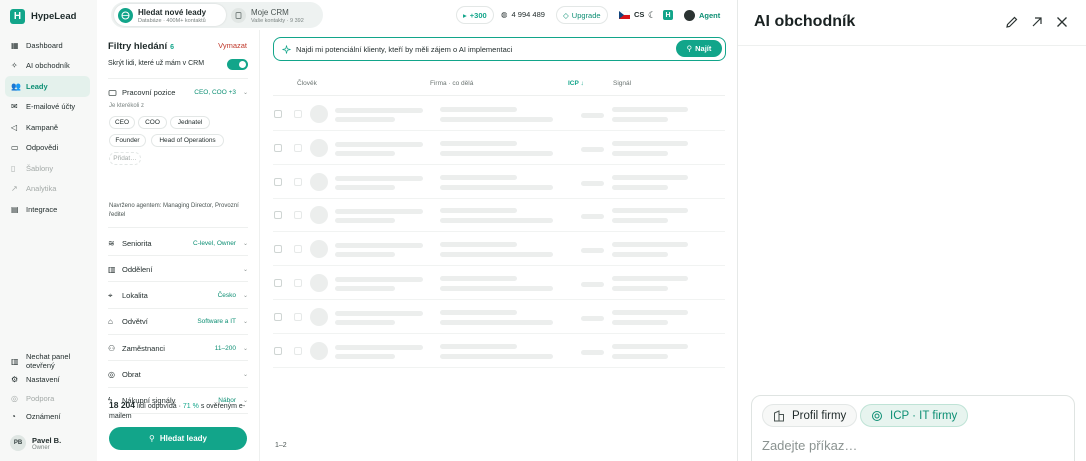 This screenshot has height=461, width=1086. Describe the element at coordinates (152, 122) in the screenshot. I see `chip-coo: COO` at that location.